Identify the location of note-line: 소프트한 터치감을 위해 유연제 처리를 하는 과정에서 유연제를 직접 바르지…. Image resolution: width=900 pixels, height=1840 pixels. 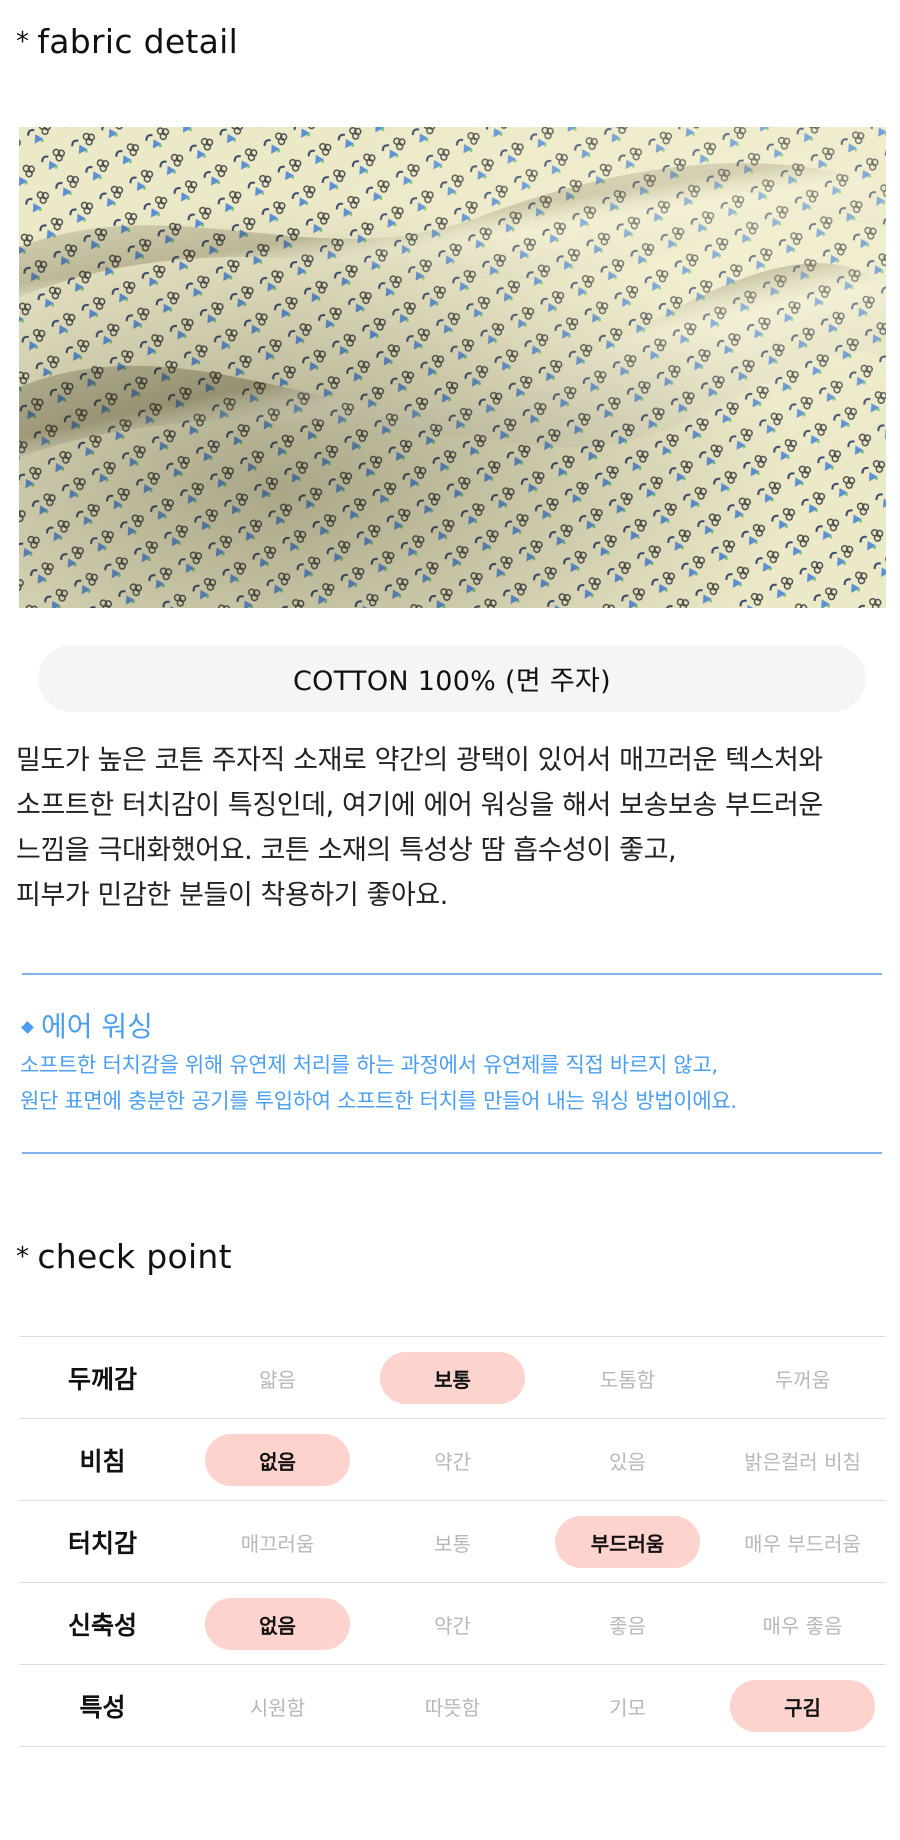
(369, 1065).